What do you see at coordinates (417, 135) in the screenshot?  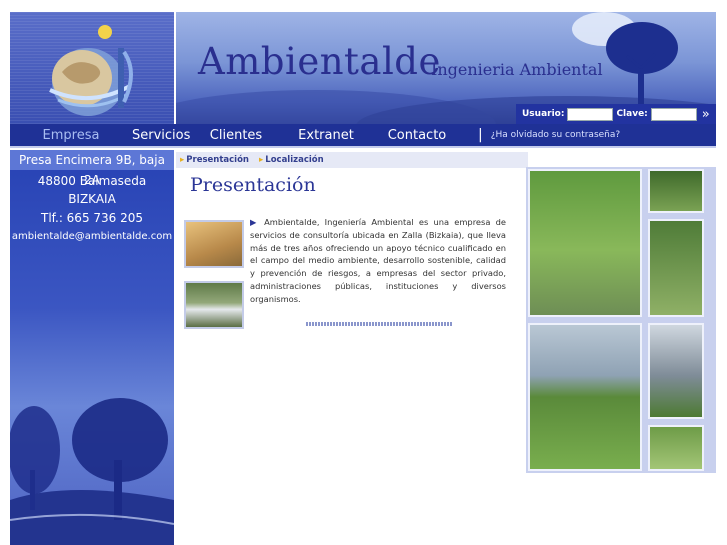 I see `nav-contacto: Contacto` at bounding box center [417, 135].